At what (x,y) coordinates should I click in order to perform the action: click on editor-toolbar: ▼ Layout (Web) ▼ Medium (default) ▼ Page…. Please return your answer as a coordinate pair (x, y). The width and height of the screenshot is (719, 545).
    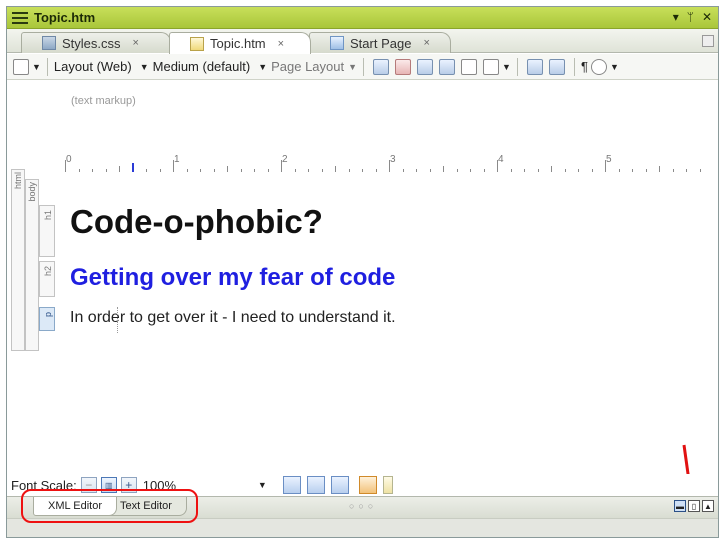
    Looking at the image, I should click on (362, 67).